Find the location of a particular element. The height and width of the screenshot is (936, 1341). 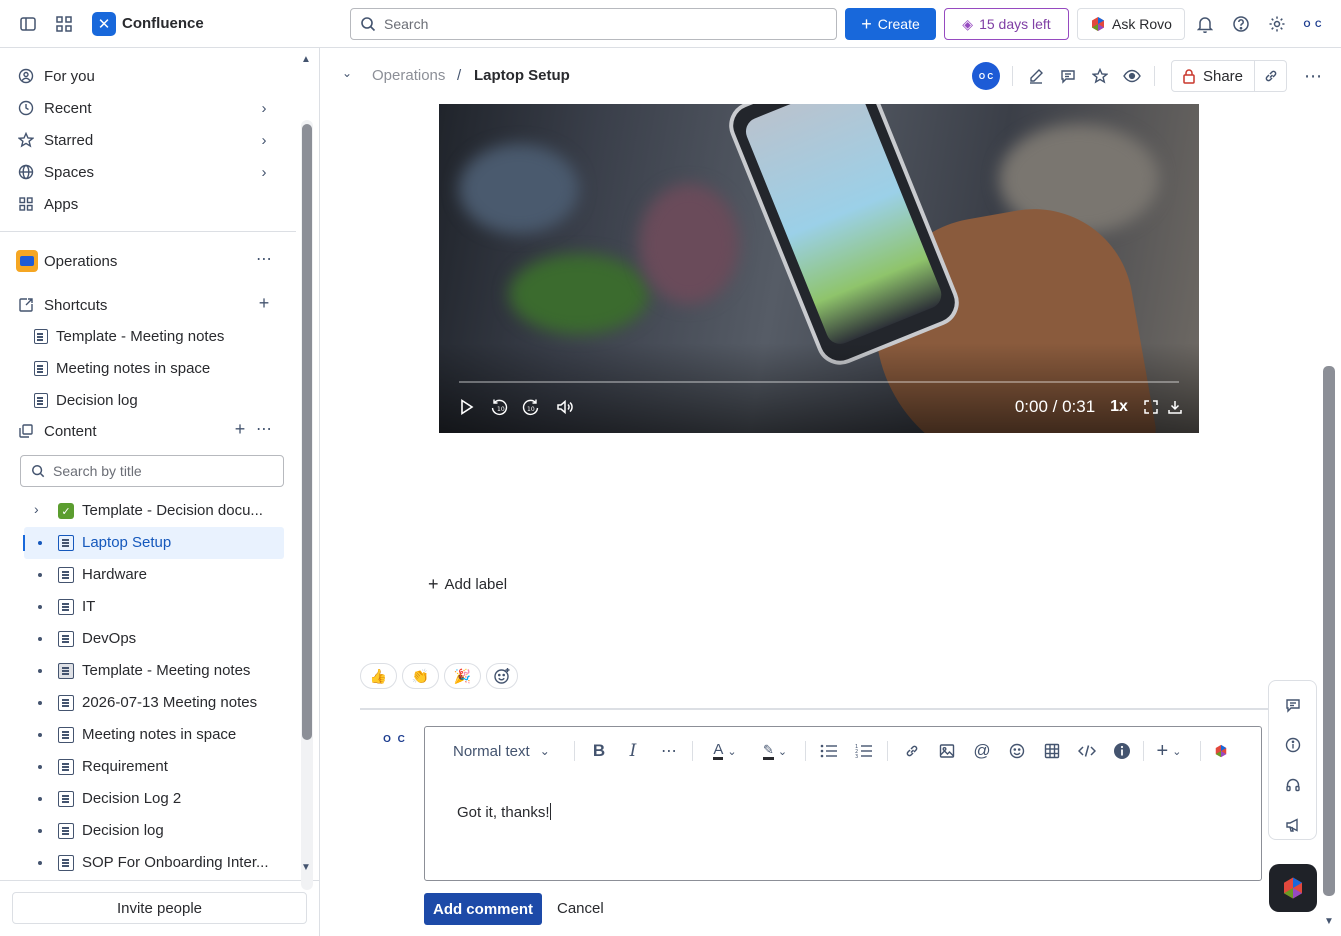

reaction-party: 🎉 is located at coordinates (462, 676).